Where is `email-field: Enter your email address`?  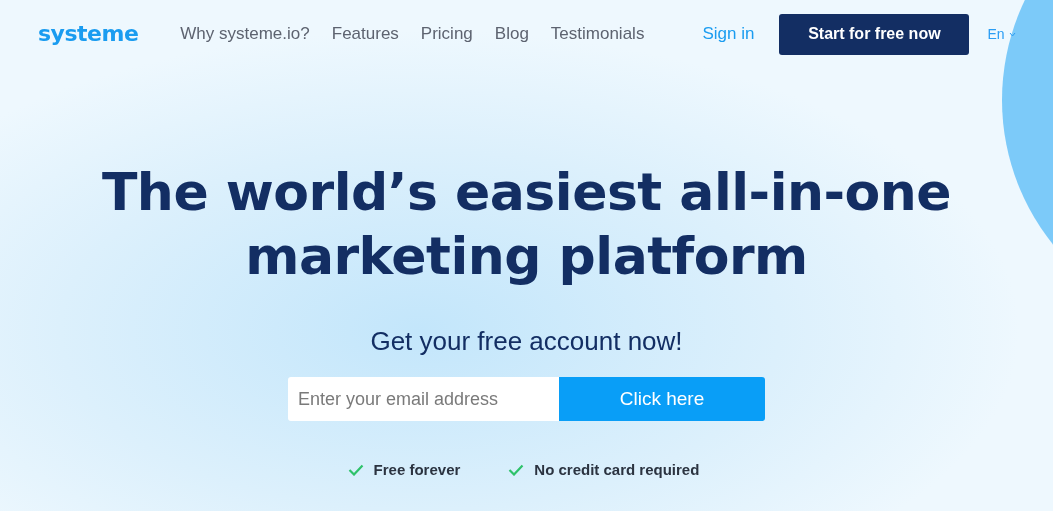
email-field: Enter your email address is located at coordinates (423, 399).